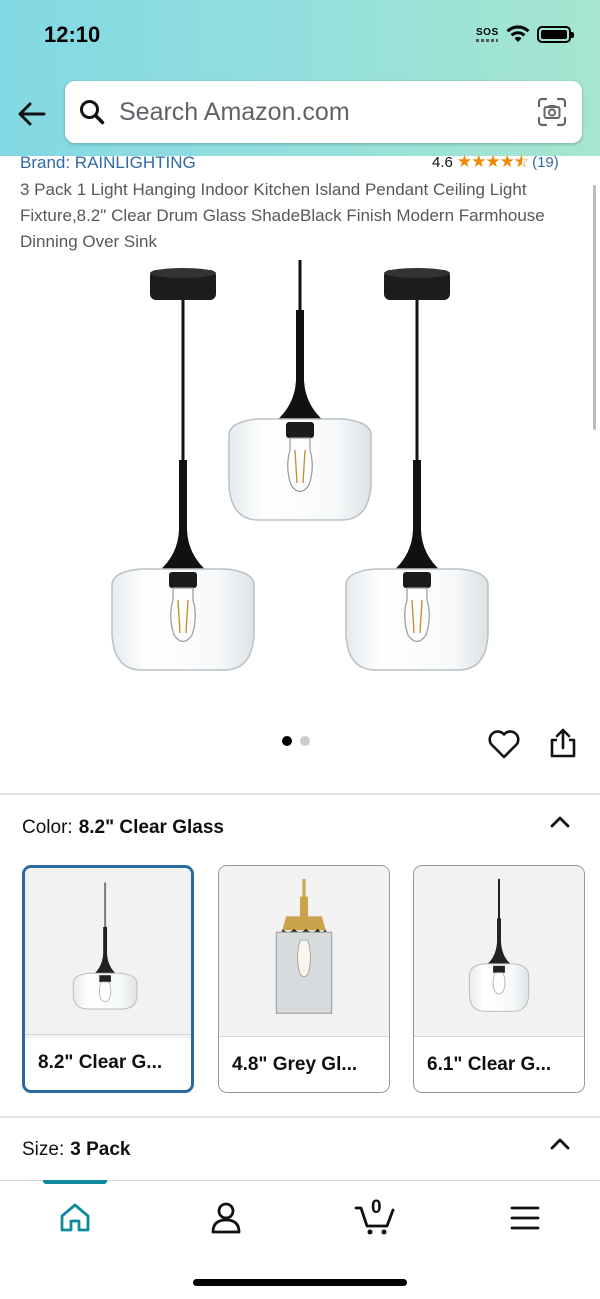 The height and width of the screenshot is (1299, 600). Describe the element at coordinates (300, 78) in the screenshot. I see `app-header: 12:10 SOS` at that location.